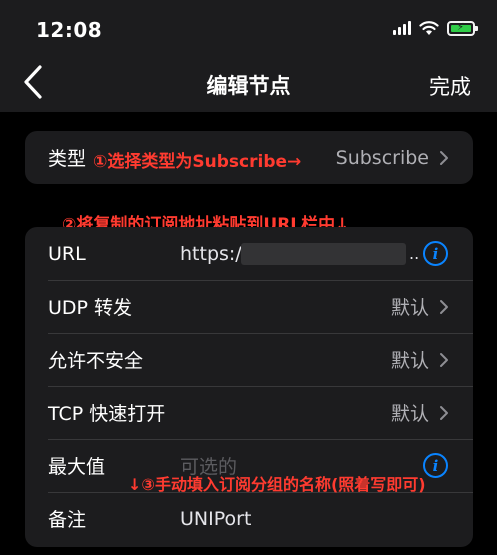 The image size is (497, 555). I want to click on max-info-icon: i, so click(435, 465).